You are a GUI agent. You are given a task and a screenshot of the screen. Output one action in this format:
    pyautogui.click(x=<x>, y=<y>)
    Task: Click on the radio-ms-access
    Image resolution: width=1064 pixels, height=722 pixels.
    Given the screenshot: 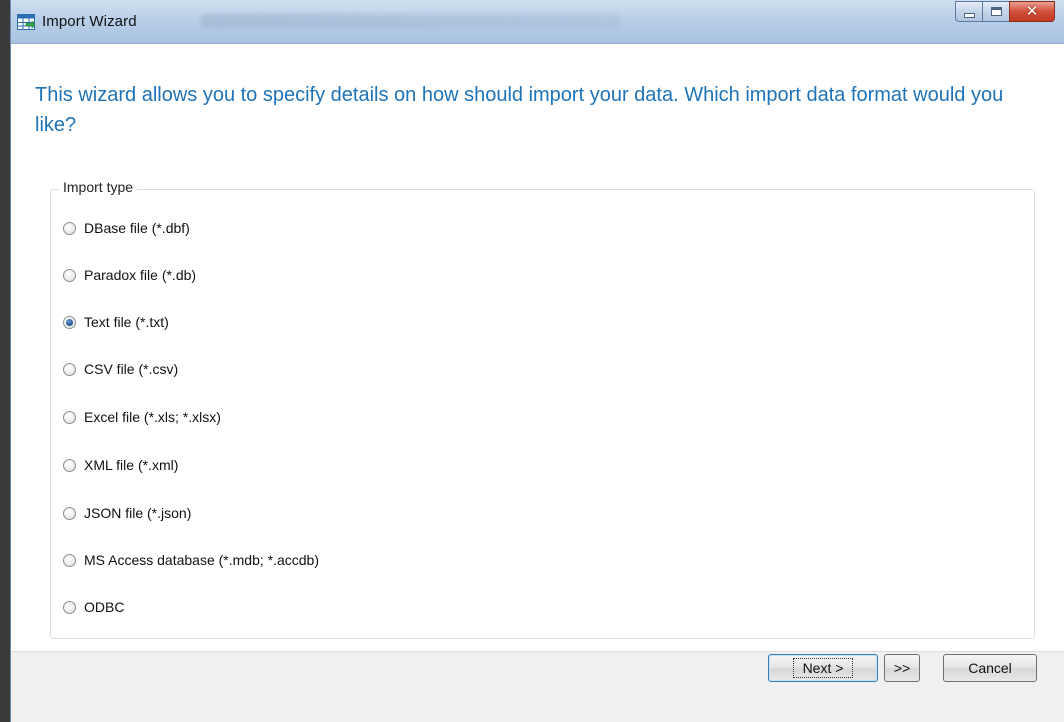 What is the action you would take?
    pyautogui.click(x=69, y=560)
    